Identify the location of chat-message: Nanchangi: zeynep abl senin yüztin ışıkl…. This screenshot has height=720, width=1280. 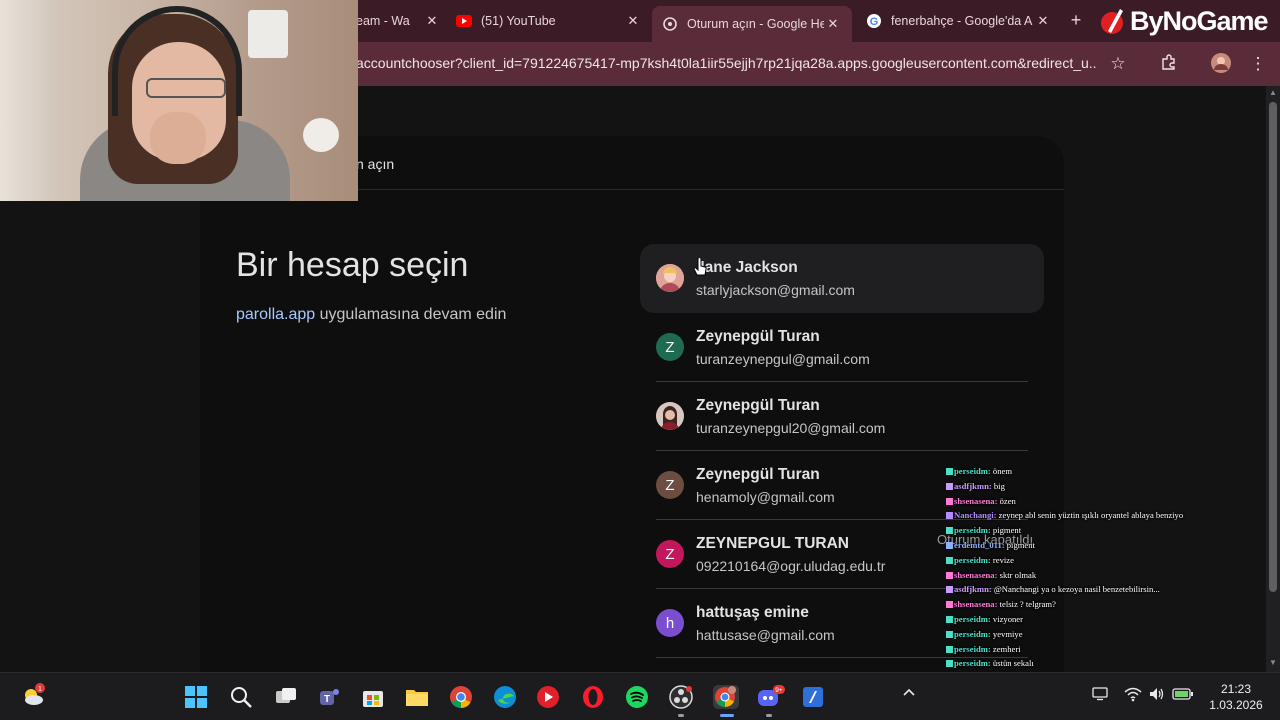
(1096, 517).